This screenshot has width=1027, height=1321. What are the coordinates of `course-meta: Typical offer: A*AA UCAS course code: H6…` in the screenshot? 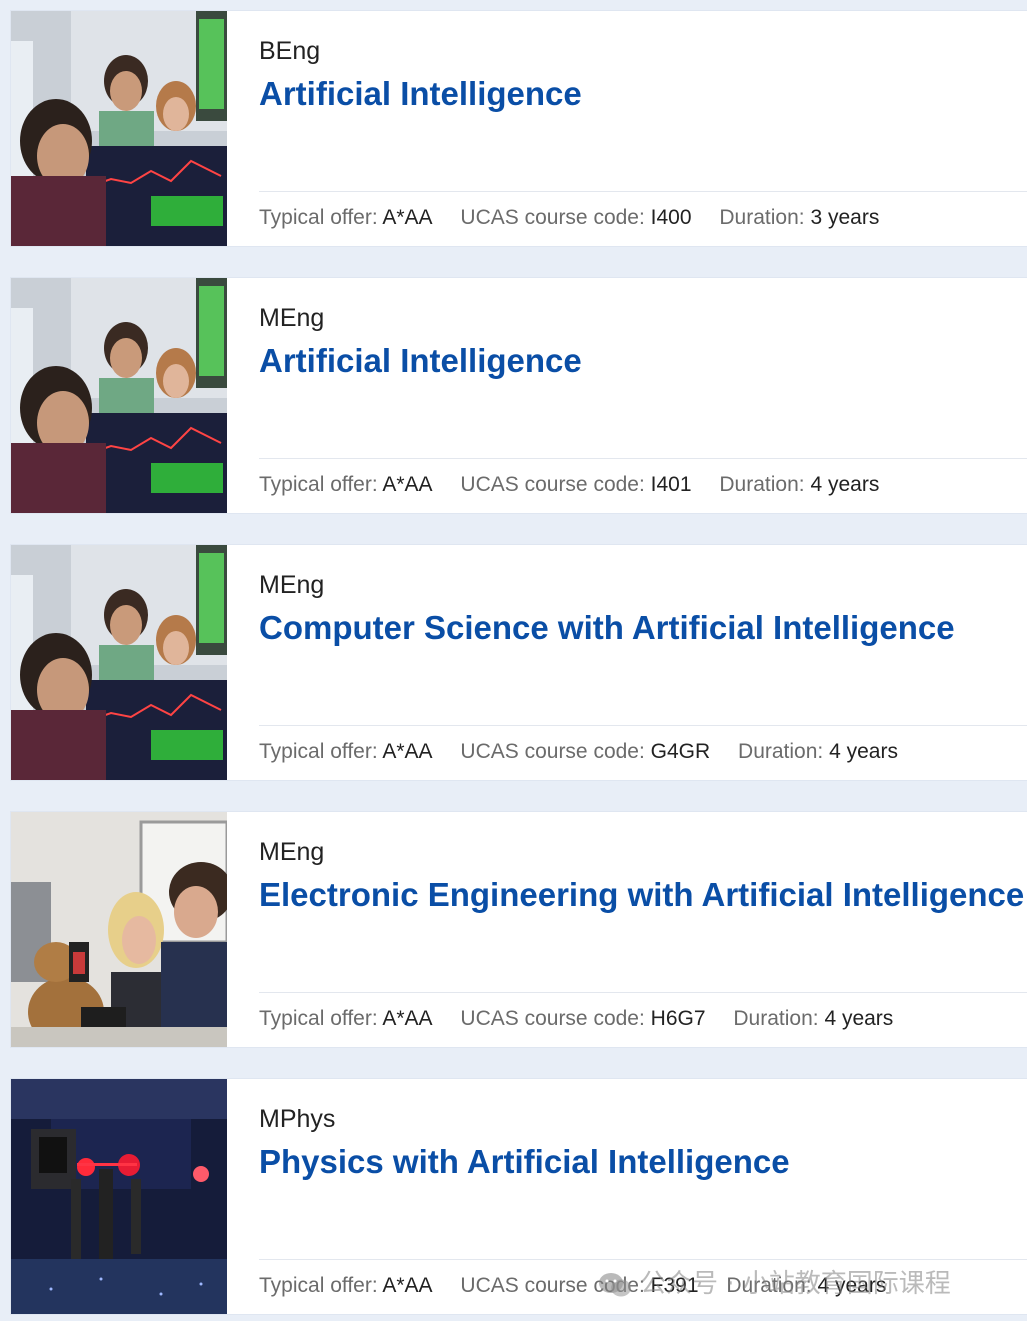 It's located at (587, 1019).